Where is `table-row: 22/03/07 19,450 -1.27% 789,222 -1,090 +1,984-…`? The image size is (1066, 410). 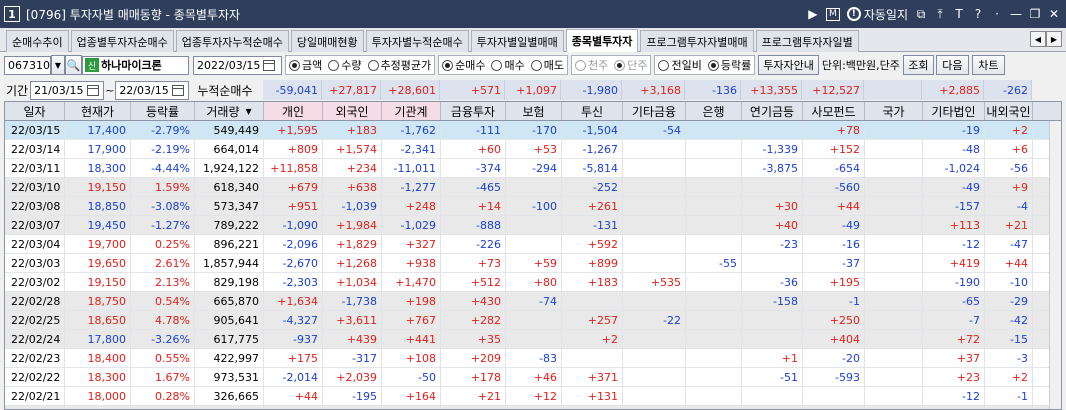
table-row: 22/03/07 19,450 -1.27% 789,222 -1,090 +1,984-… is located at coordinates (533, 225).